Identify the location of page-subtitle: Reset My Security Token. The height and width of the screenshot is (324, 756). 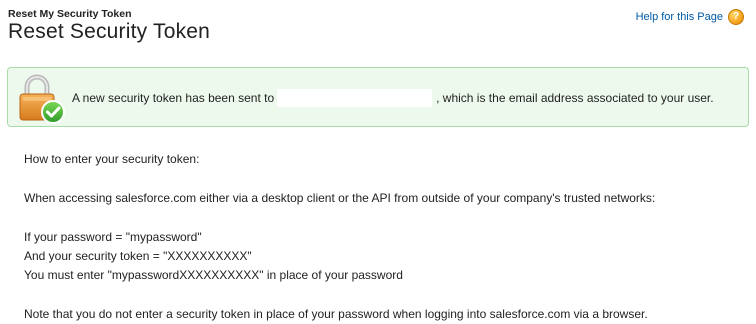
(70, 14).